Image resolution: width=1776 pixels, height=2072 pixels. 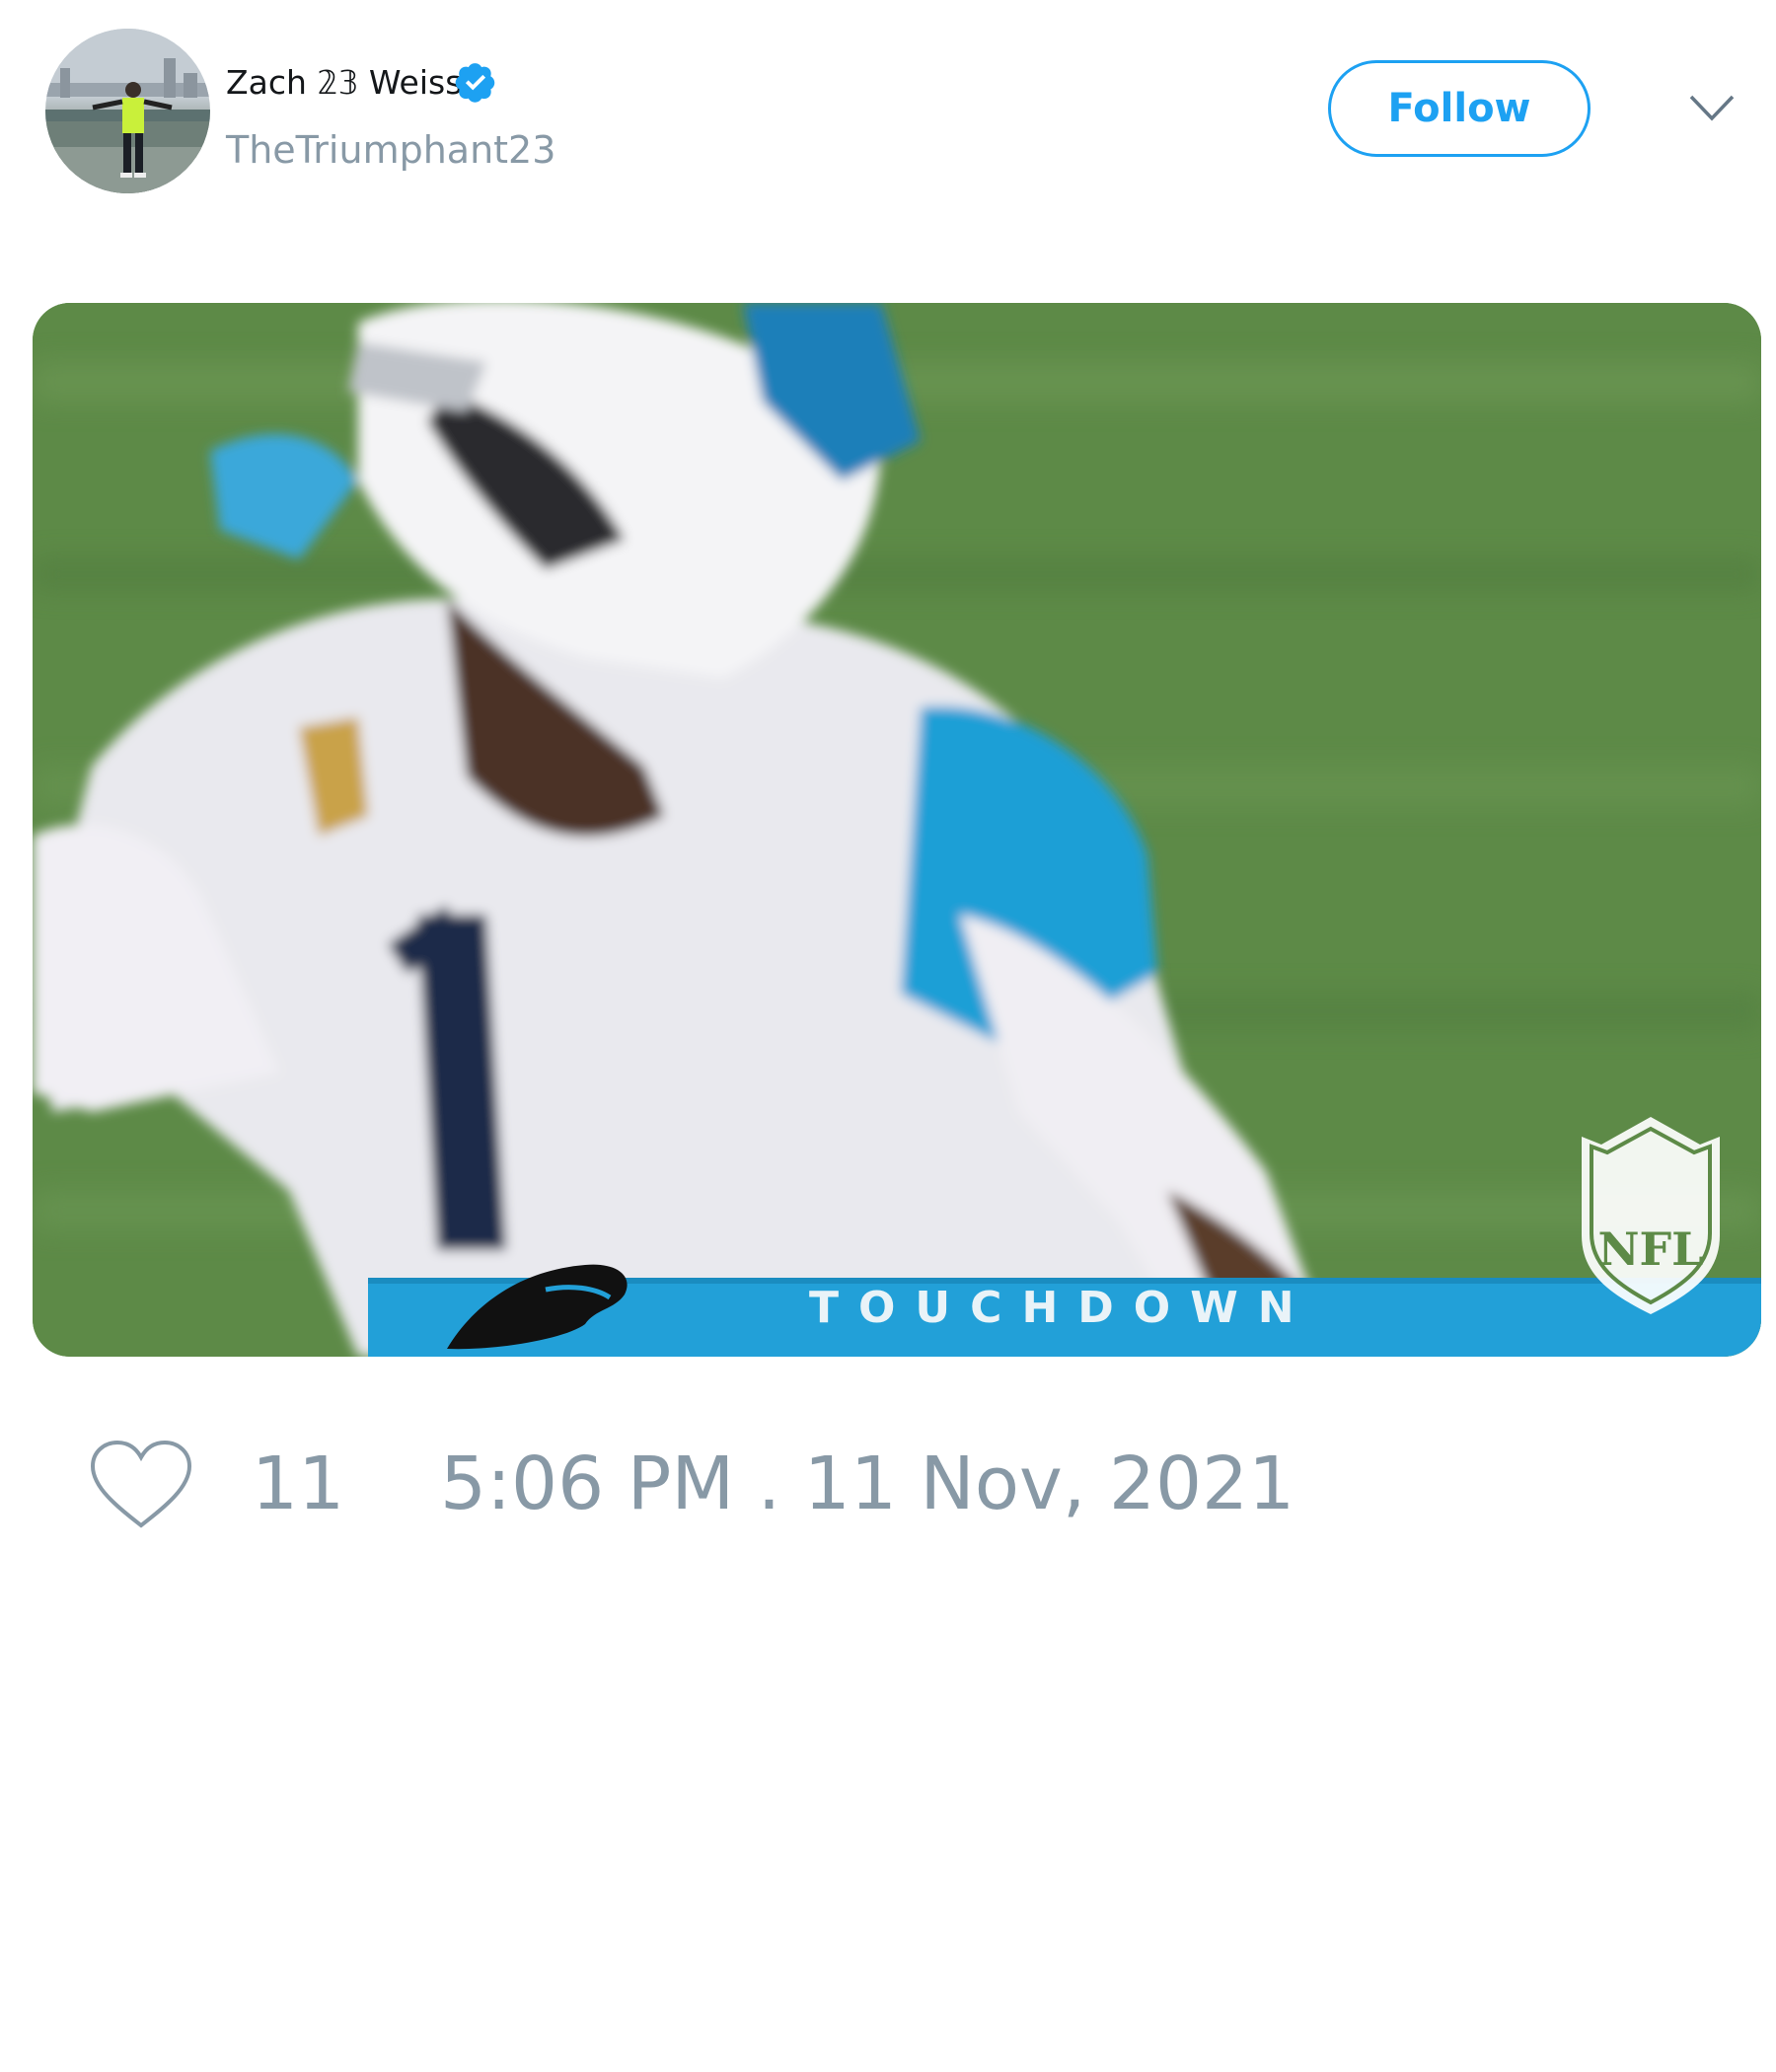 I want to click on user-handle: TheTriumphant23, so click(x=390, y=150).